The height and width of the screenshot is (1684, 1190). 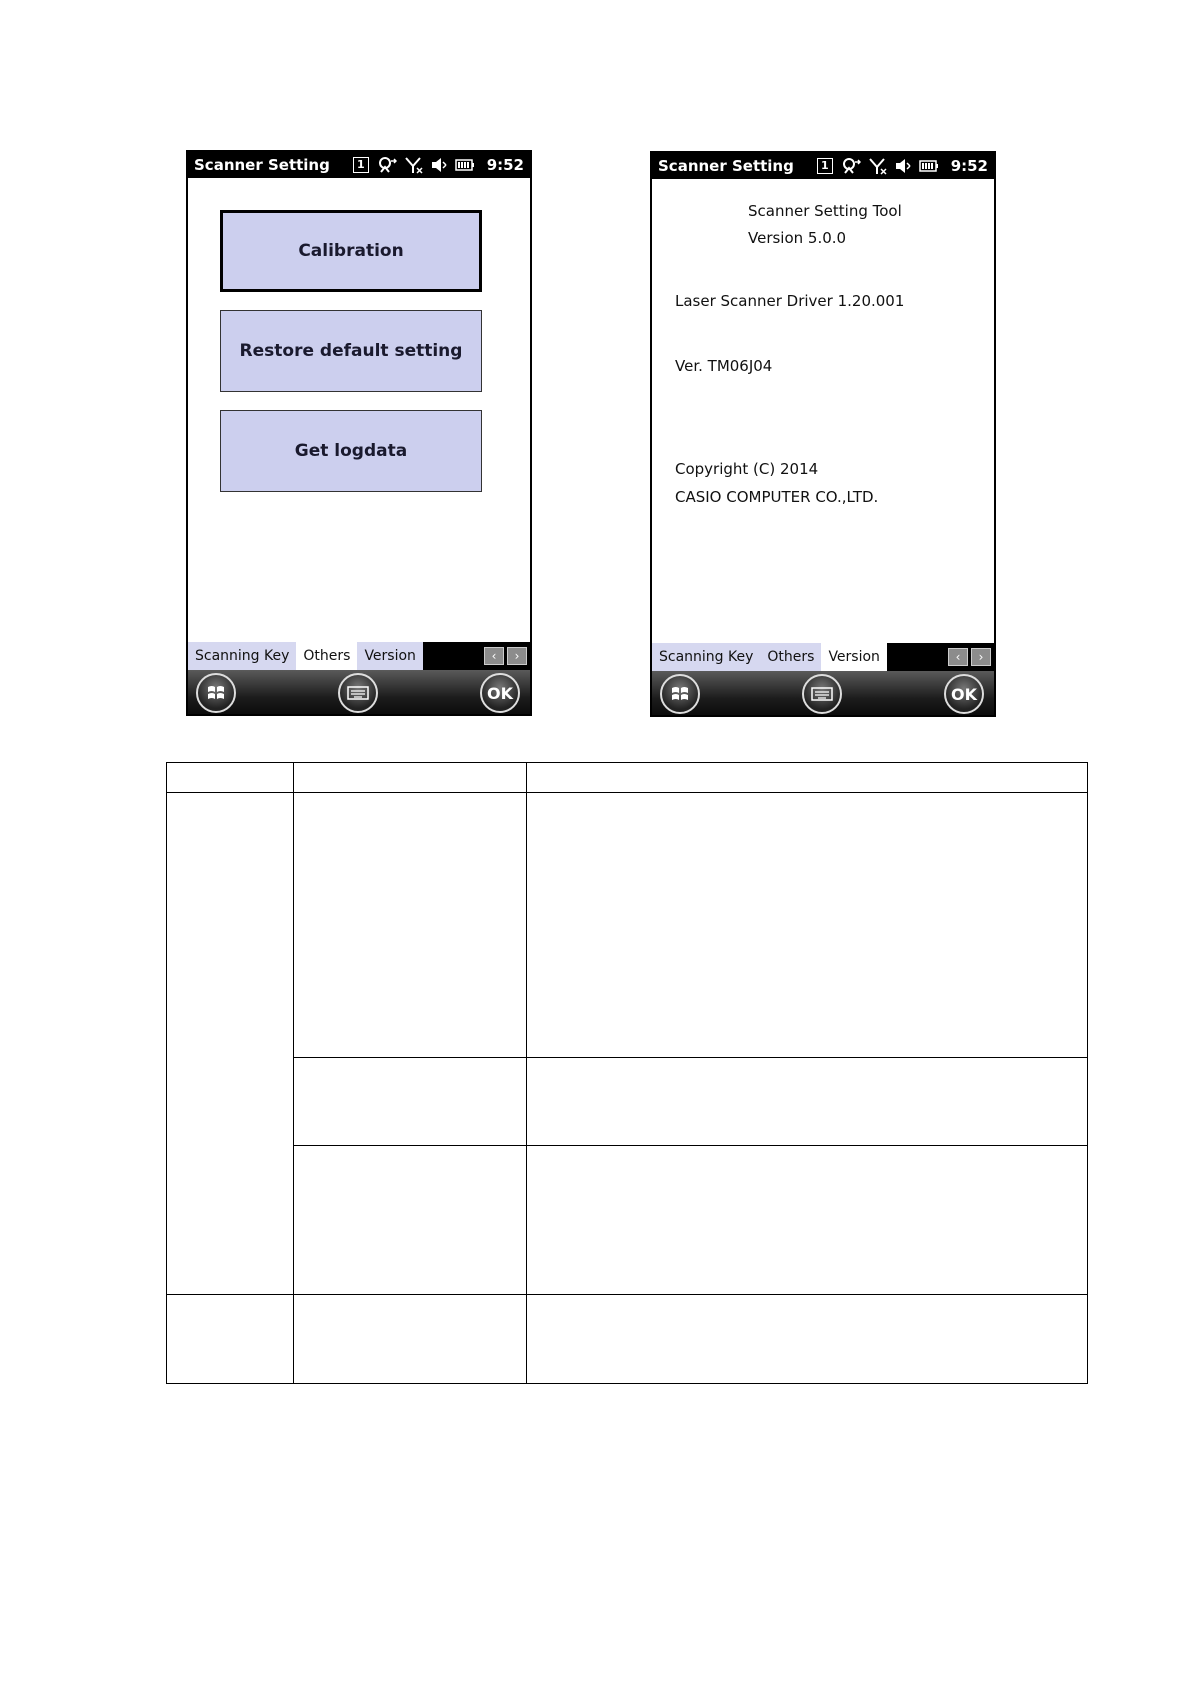 What do you see at coordinates (790, 301) in the screenshot?
I see `driver-version: Laser Scanner Driver 1.20.001` at bounding box center [790, 301].